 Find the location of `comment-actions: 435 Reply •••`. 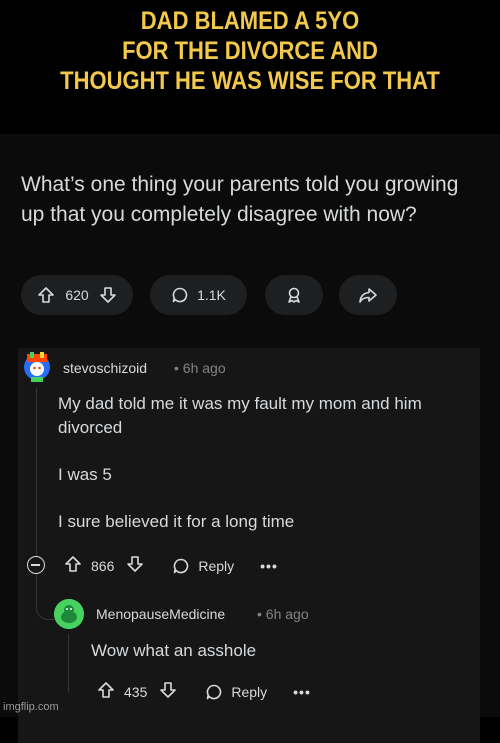

comment-actions: 435 Reply ••• is located at coordinates (204, 691).